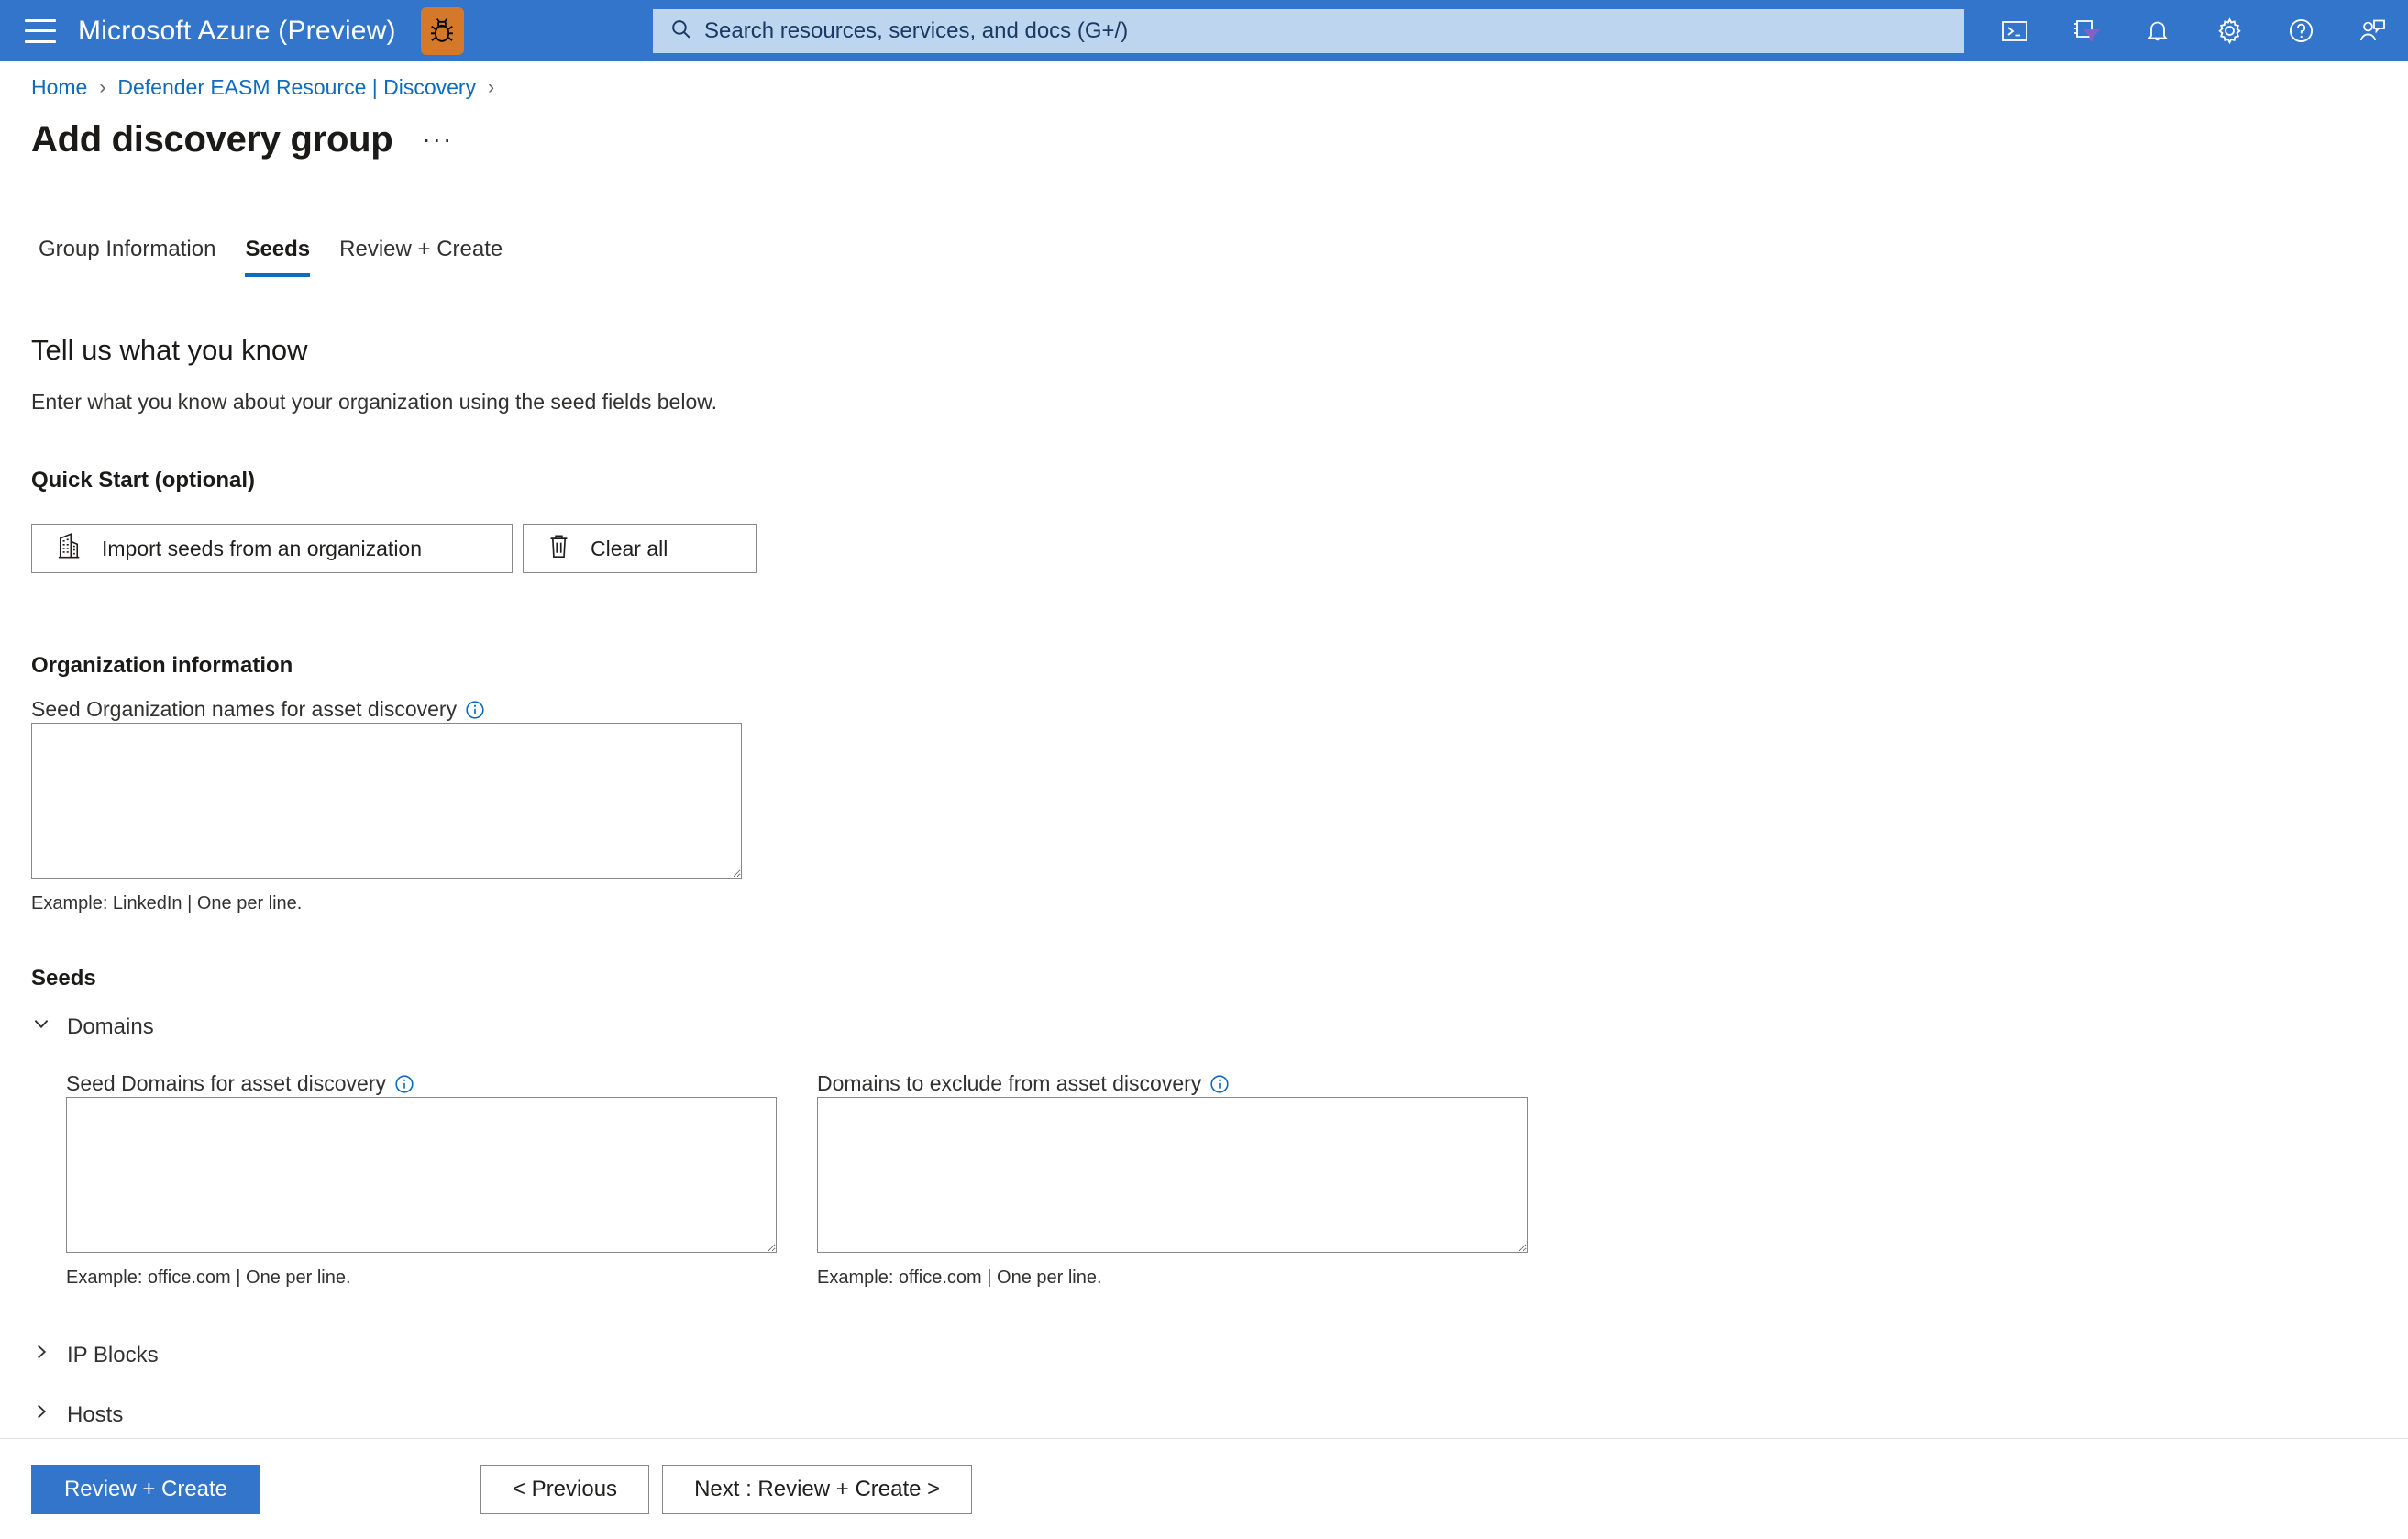 The height and width of the screenshot is (1539, 2408). Describe the element at coordinates (1009, 1083) in the screenshot. I see `exclude-domains-label-text: Domains to exclude from asset discovery` at that location.